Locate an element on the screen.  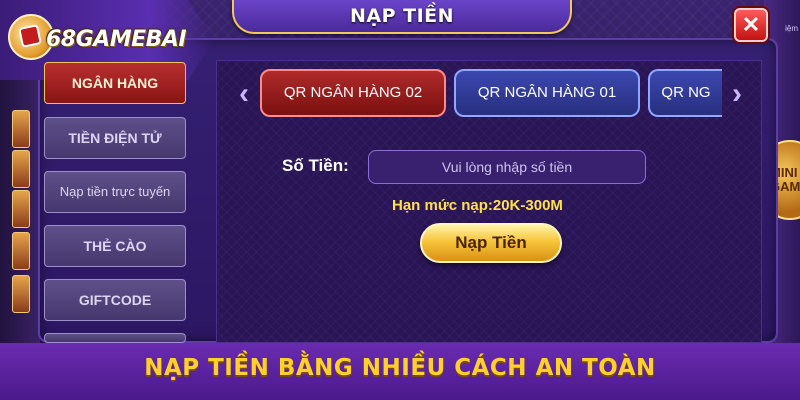
dialog-title: NẠP TIỀN is located at coordinates (402, 16).